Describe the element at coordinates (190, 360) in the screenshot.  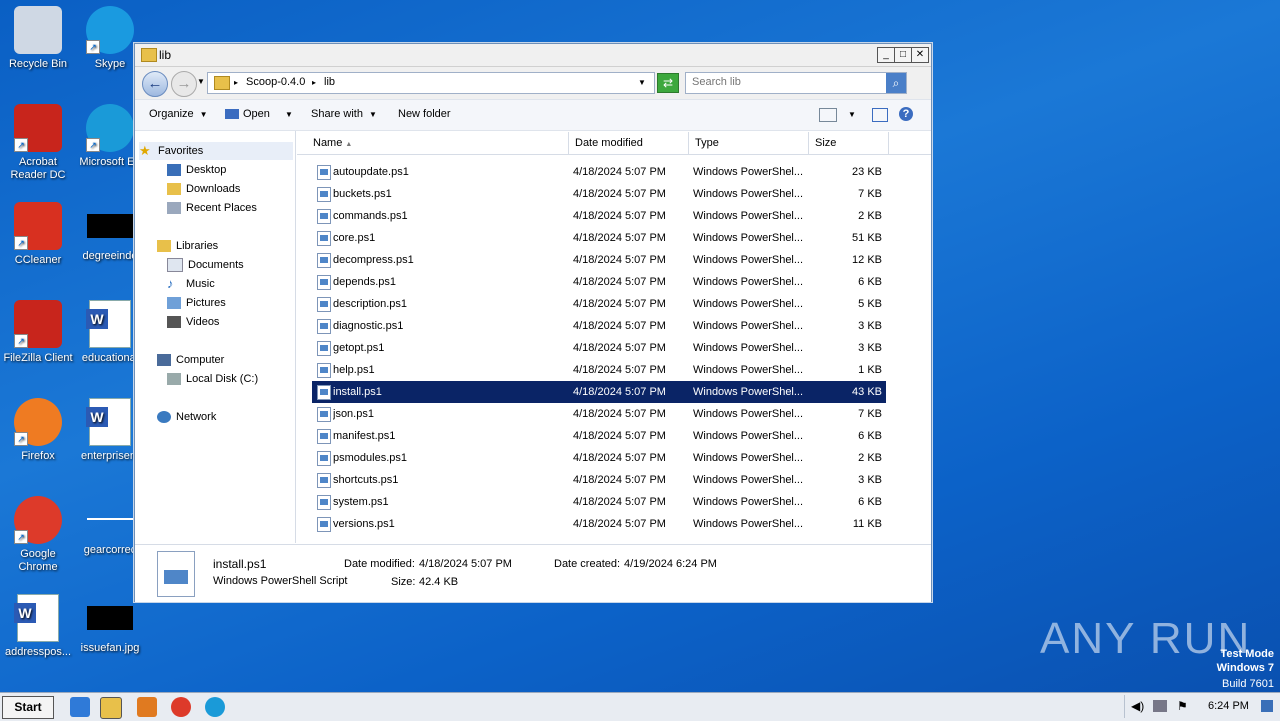
I see `nav-computer: Computer` at that location.